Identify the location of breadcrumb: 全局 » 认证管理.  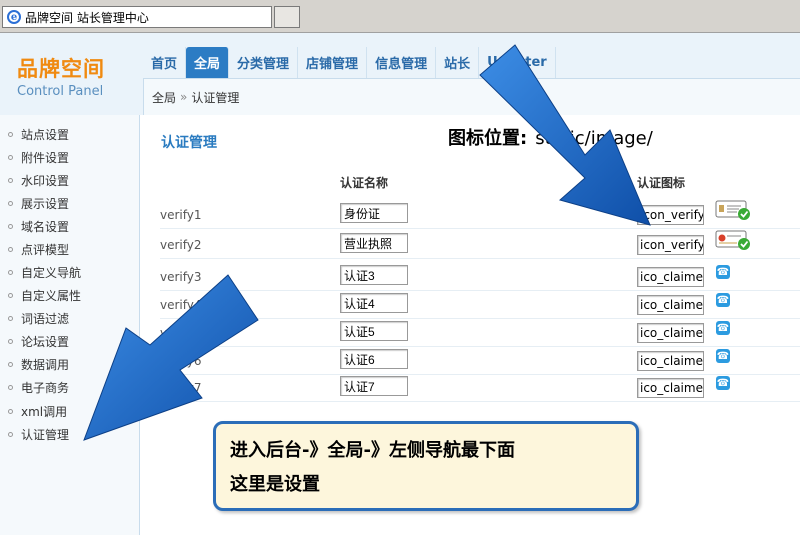
(471, 96).